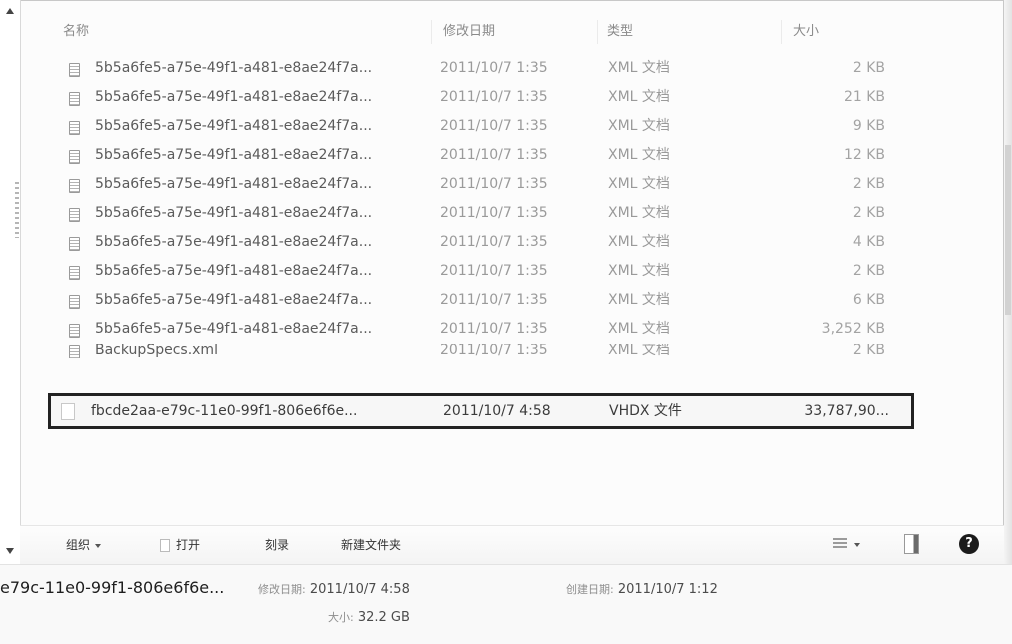 The height and width of the screenshot is (644, 1012). Describe the element at coordinates (620, 32) in the screenshot. I see `column-header-type: 类型` at that location.